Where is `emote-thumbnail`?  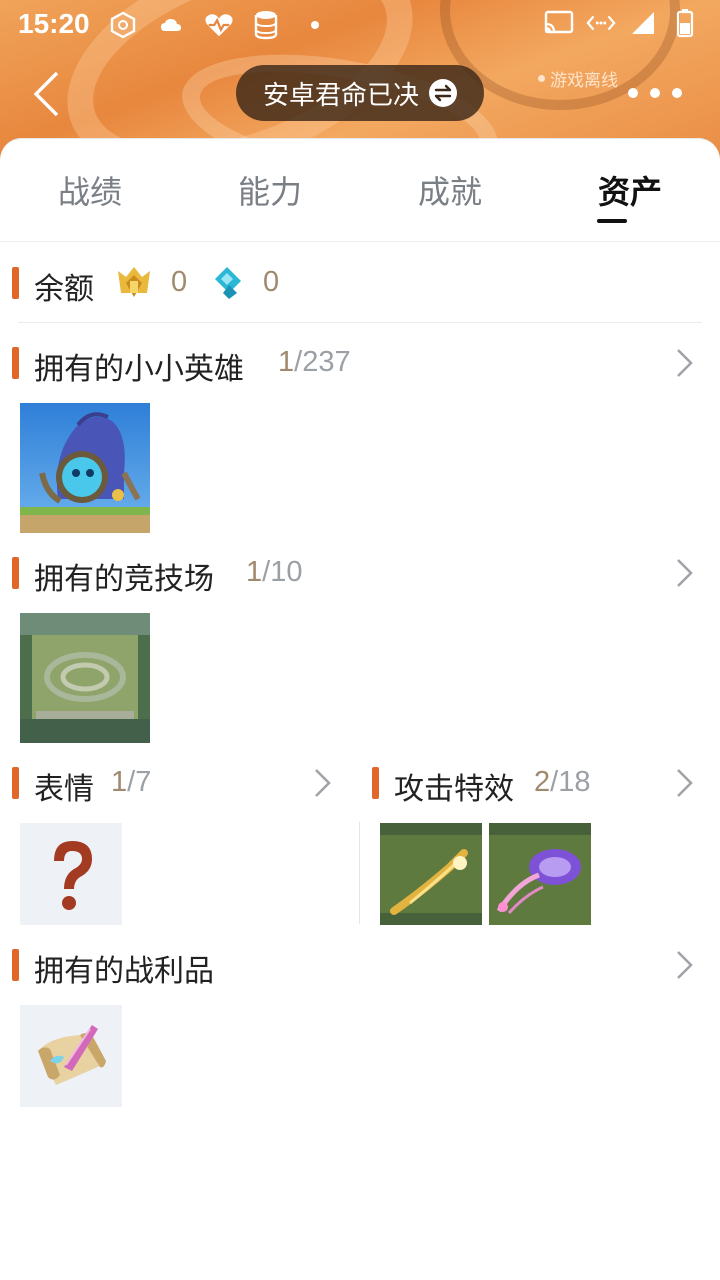 emote-thumbnail is located at coordinates (71, 874).